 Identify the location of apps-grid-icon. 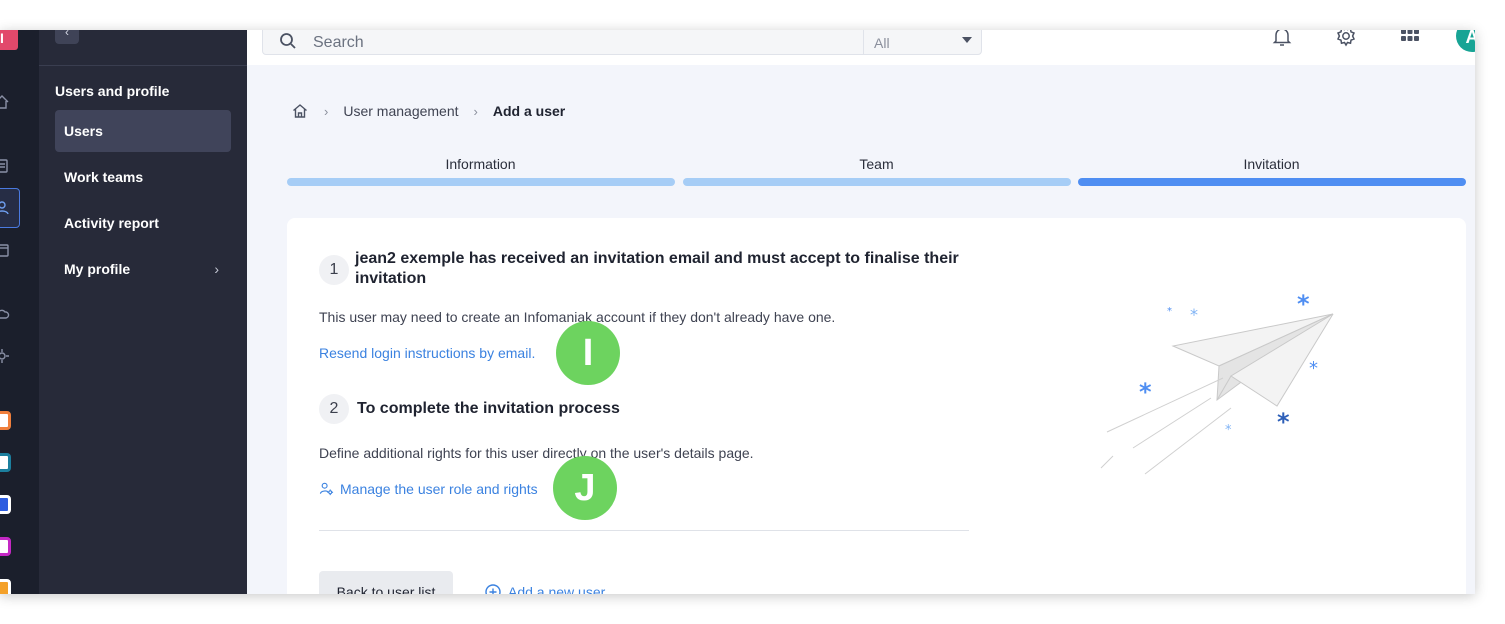
(1410, 39).